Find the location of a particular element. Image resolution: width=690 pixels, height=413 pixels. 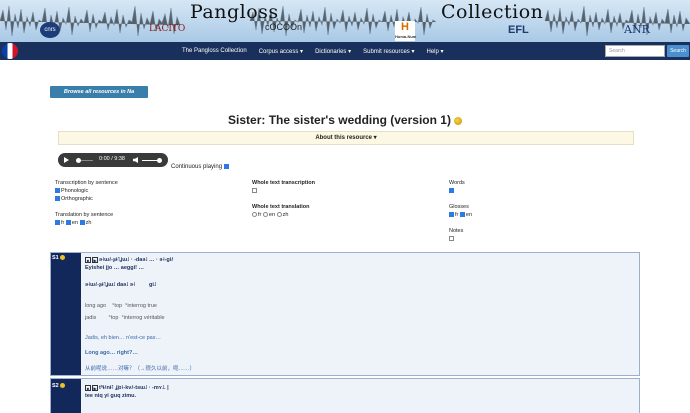

continuous-playing-option: Continuous playing is located at coordinates (200, 167).